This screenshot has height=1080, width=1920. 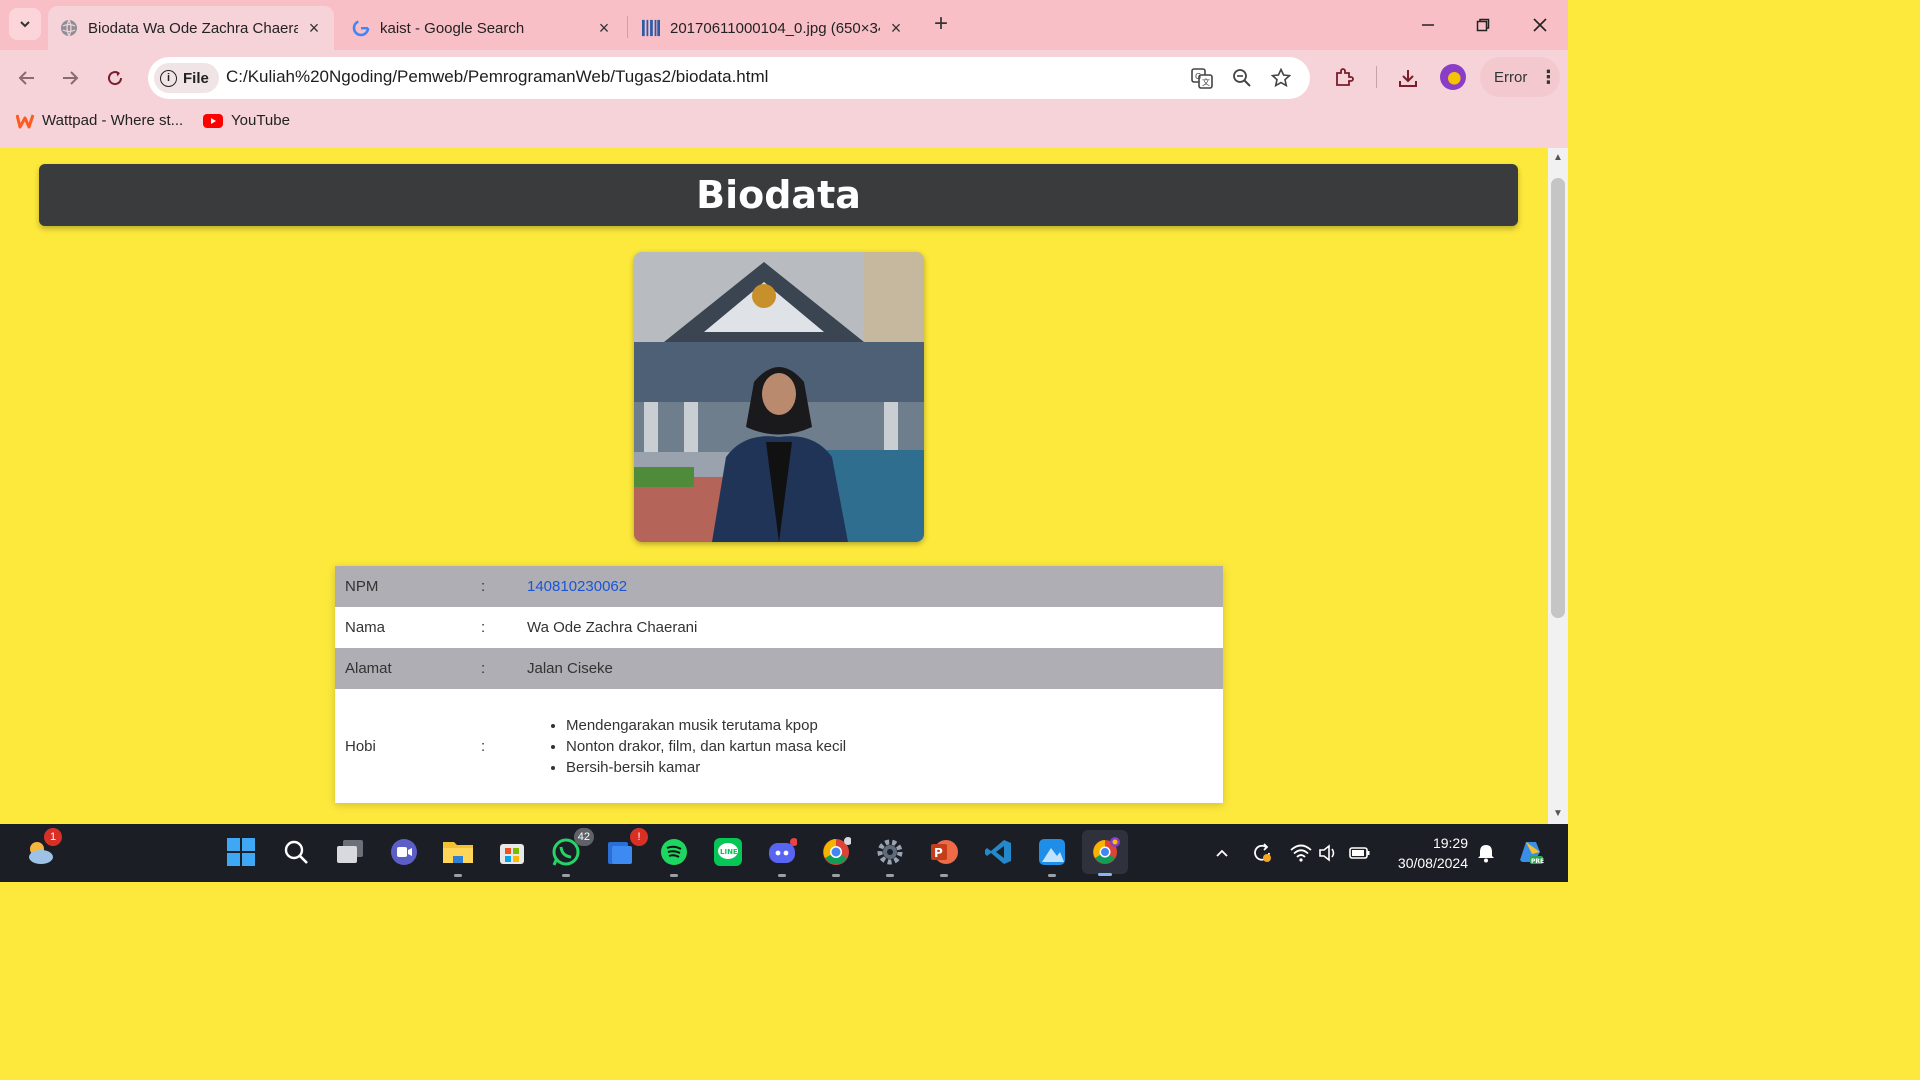 I want to click on youtube-icon, so click(x=213, y=120).